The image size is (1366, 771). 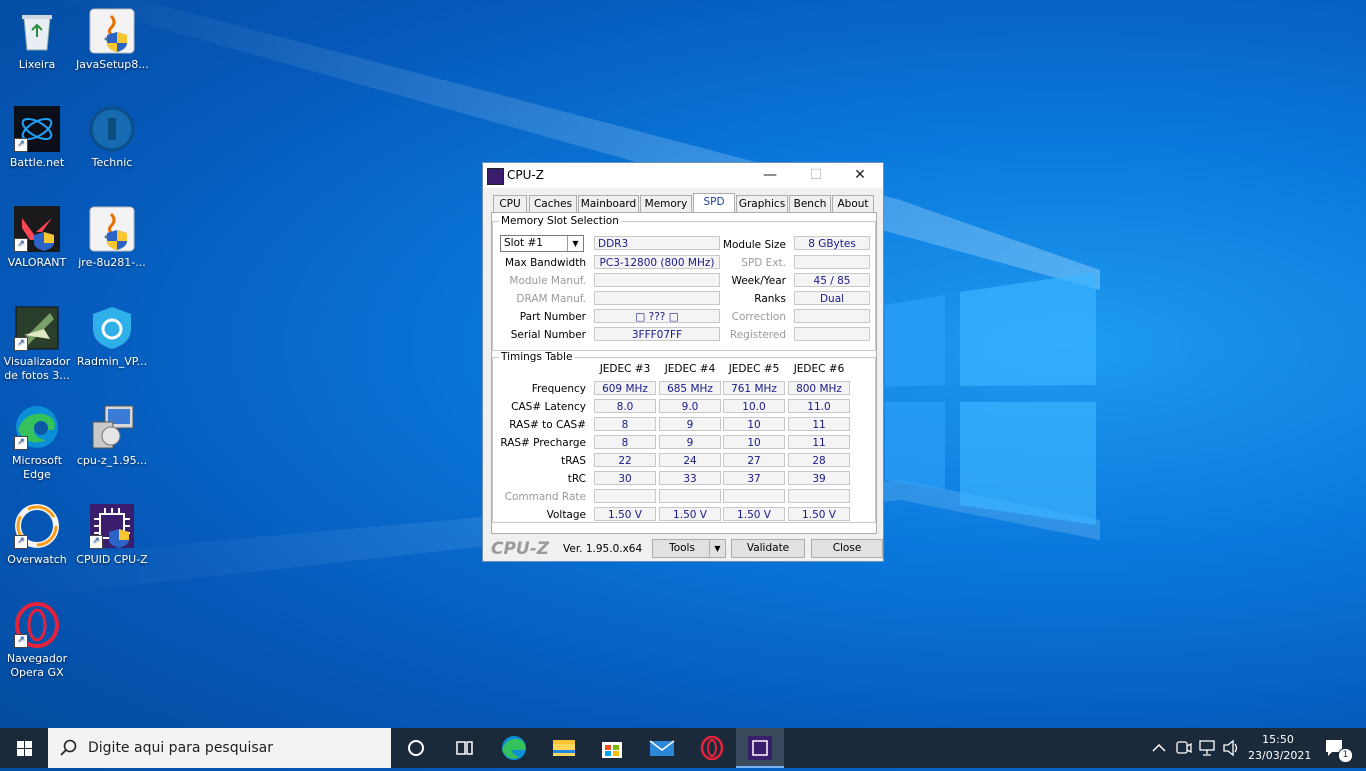 What do you see at coordinates (770, 175) in the screenshot?
I see `minimize-button: —` at bounding box center [770, 175].